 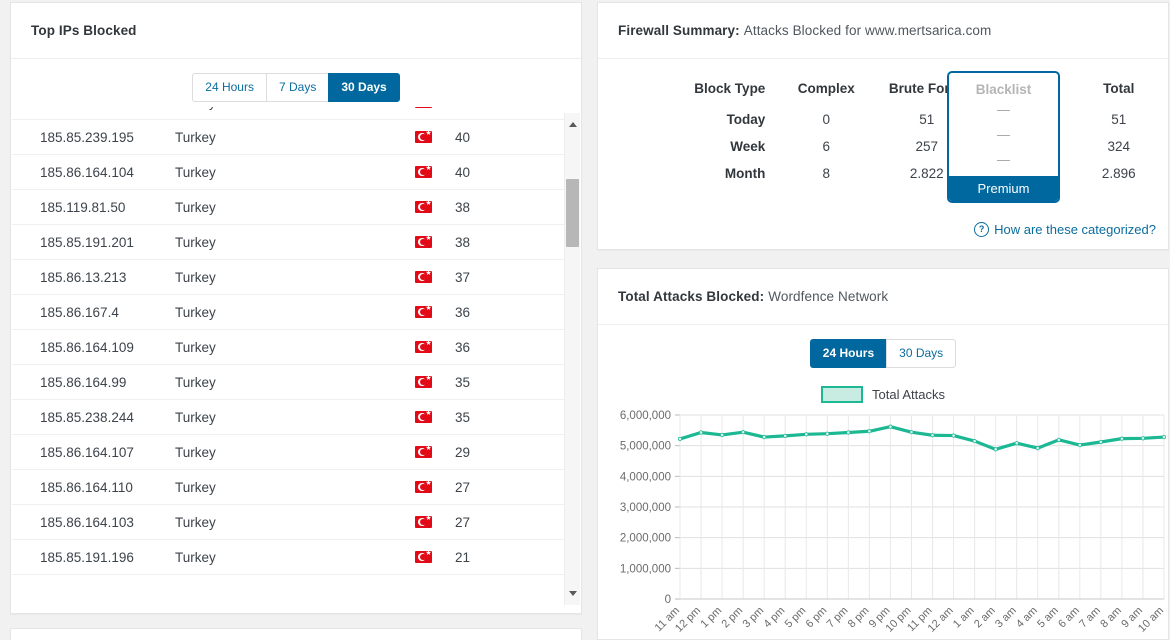 What do you see at coordinates (463, 522) in the screenshot?
I see `blocked-count: 27` at bounding box center [463, 522].